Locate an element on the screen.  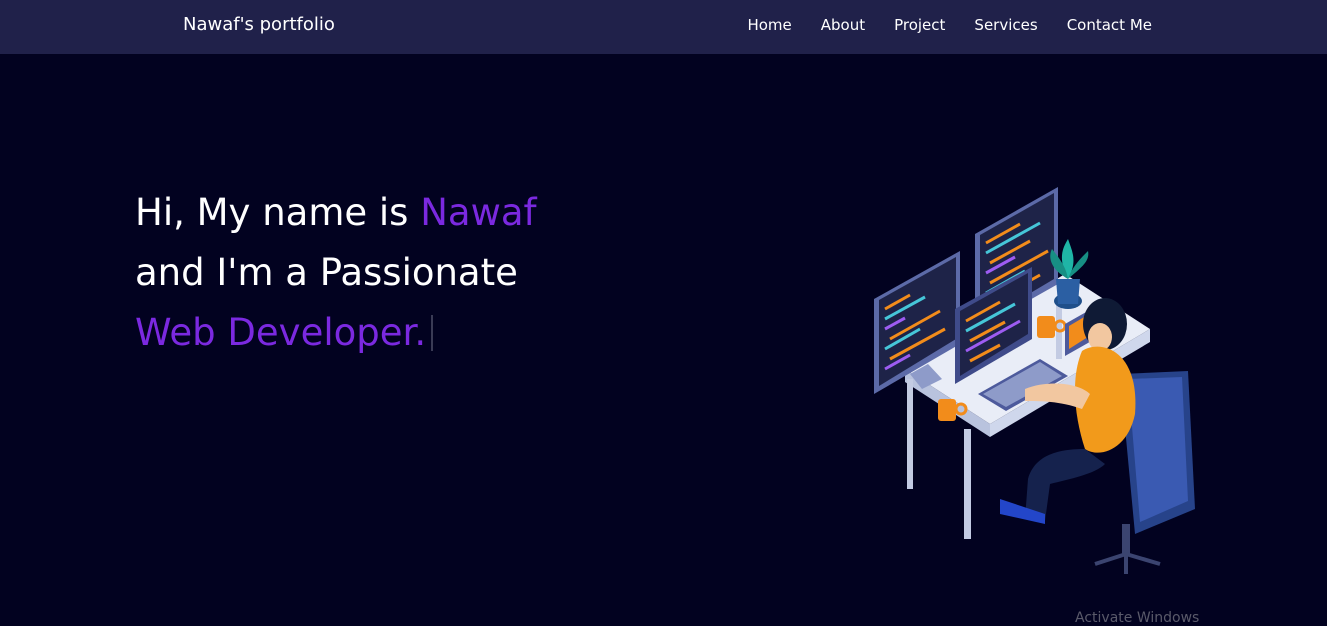
nav-link-contact: Contact Me is located at coordinates (1109, 25).